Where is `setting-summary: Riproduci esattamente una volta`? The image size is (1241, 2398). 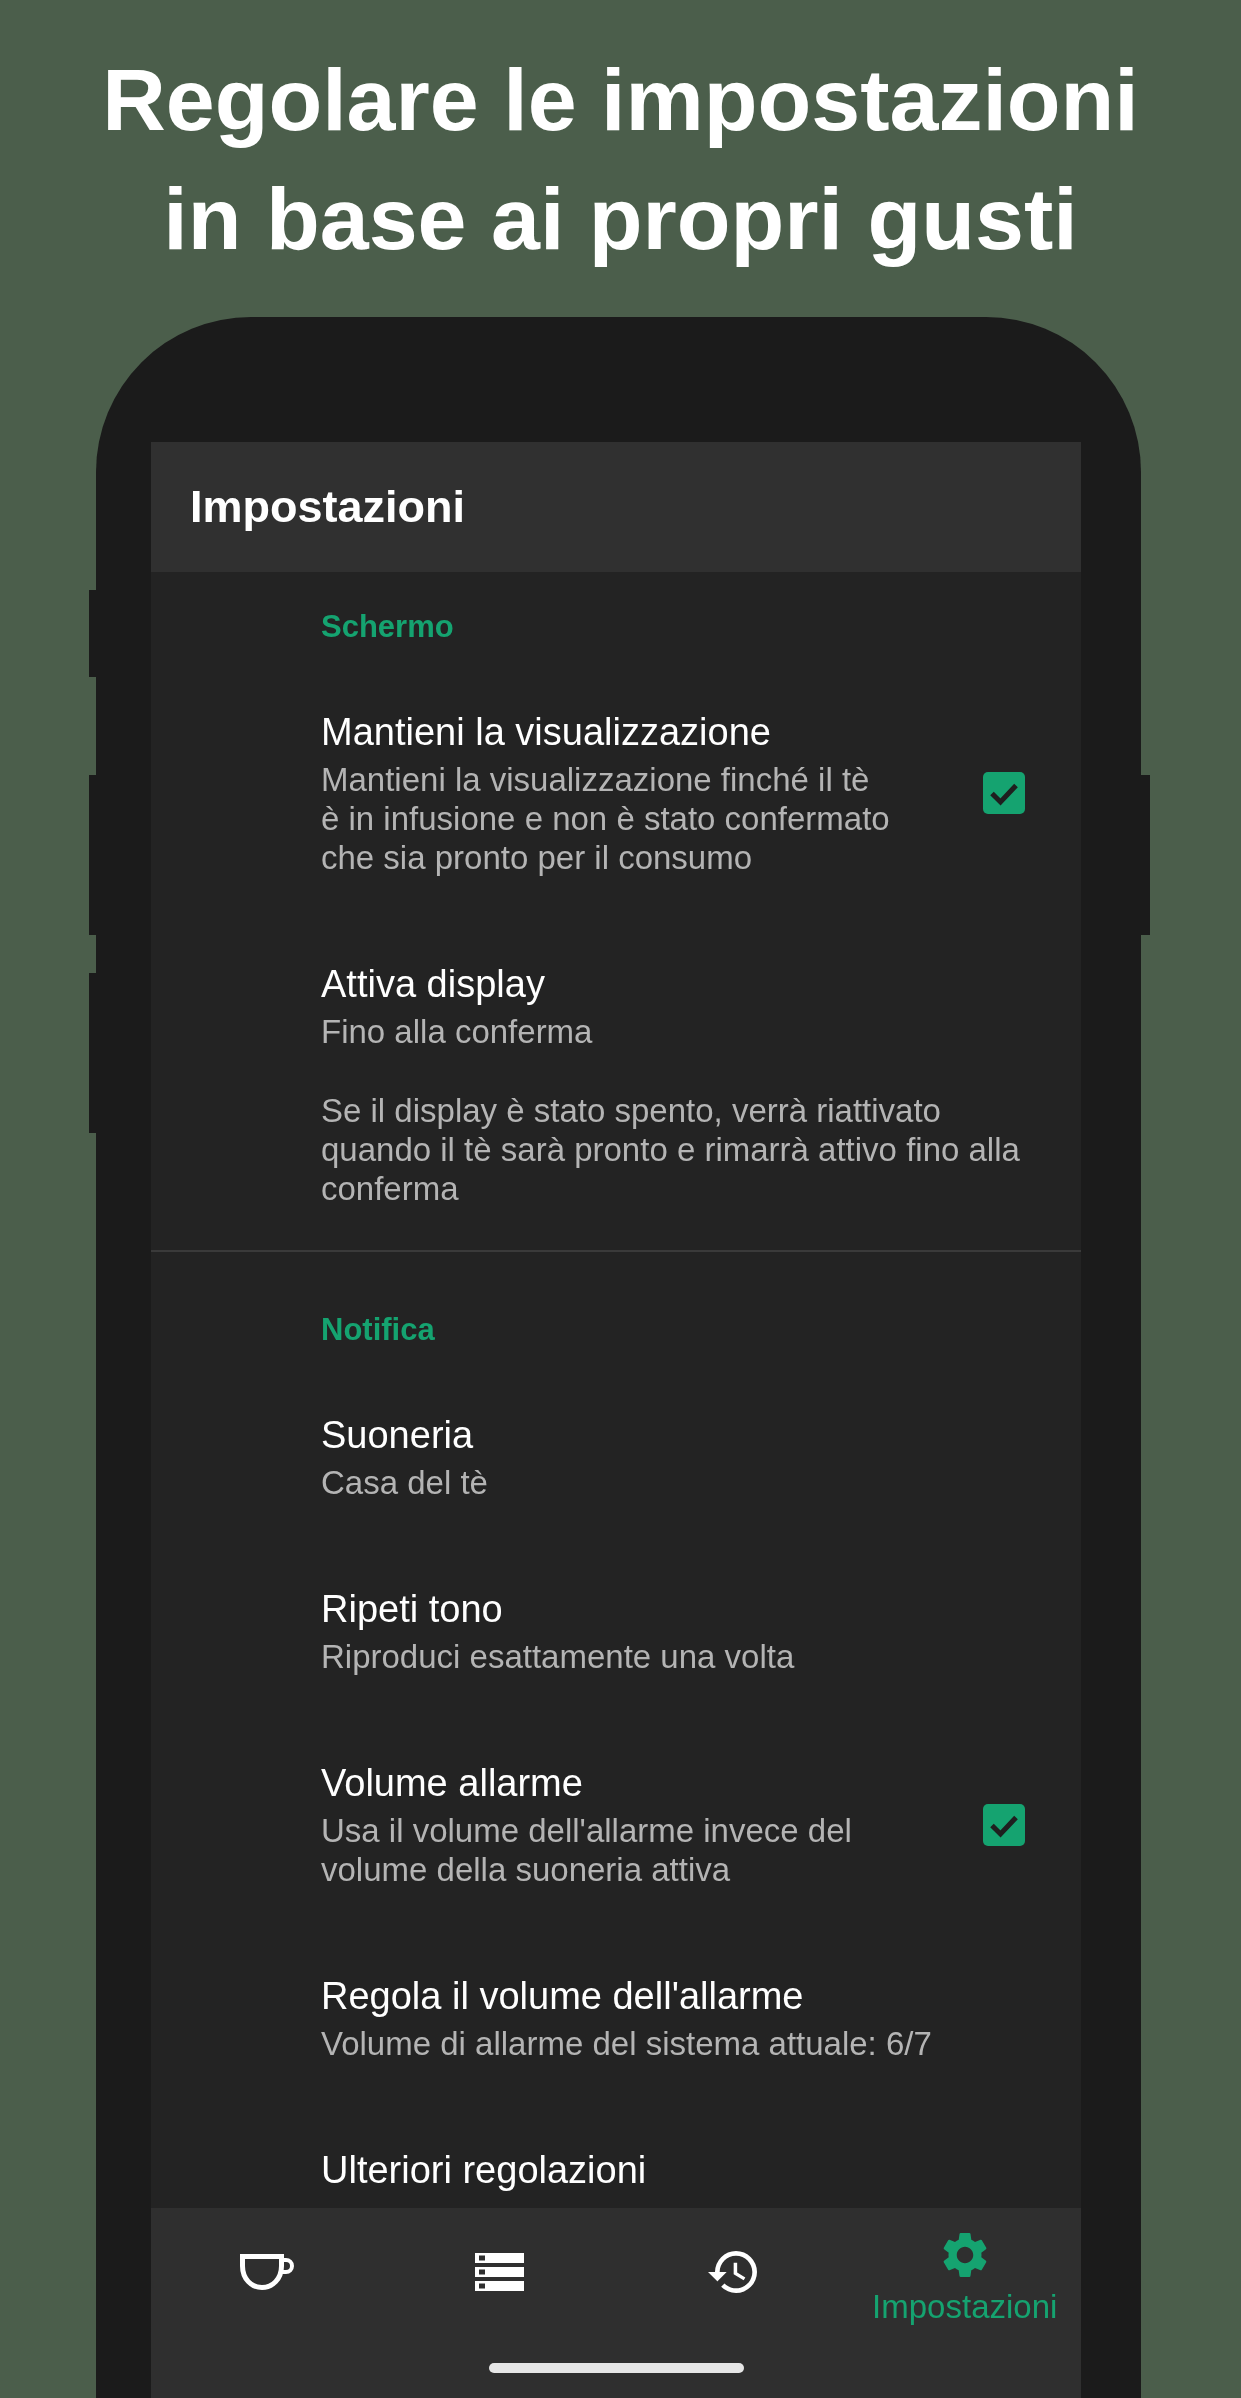
setting-summary: Riproduci esattamente una volta is located at coordinates (558, 1656).